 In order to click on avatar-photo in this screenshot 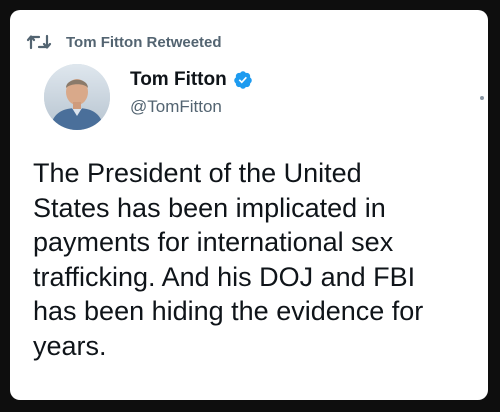, I will do `click(77, 97)`.